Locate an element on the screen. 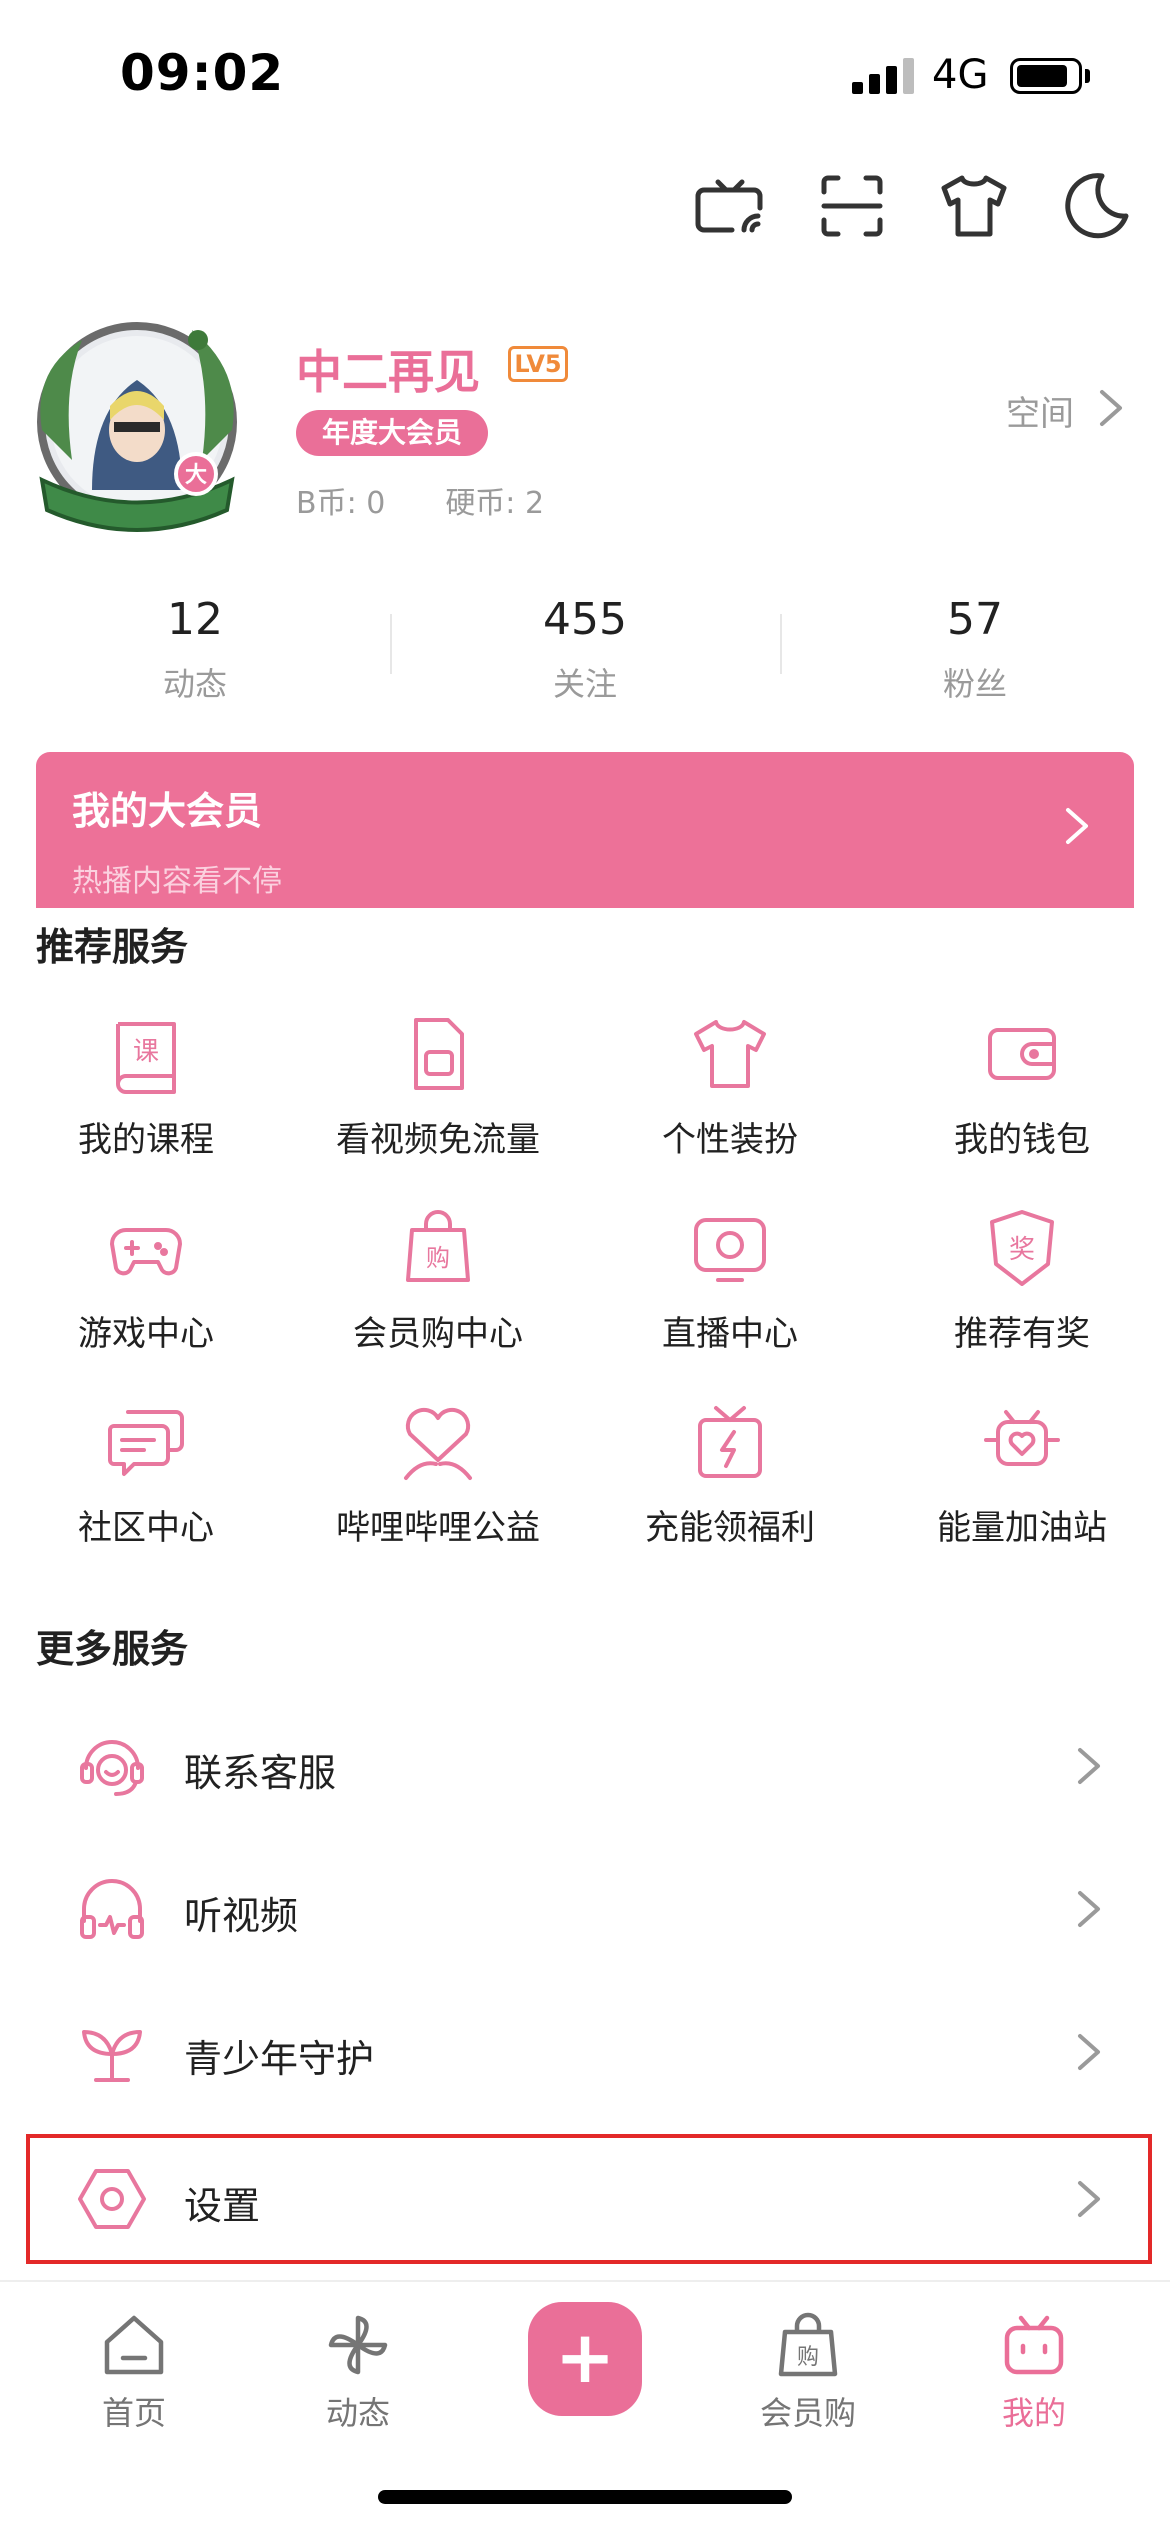 Image resolution: width=1170 pixels, height=2532 pixels. sprout-icon is located at coordinates (112, 2056).